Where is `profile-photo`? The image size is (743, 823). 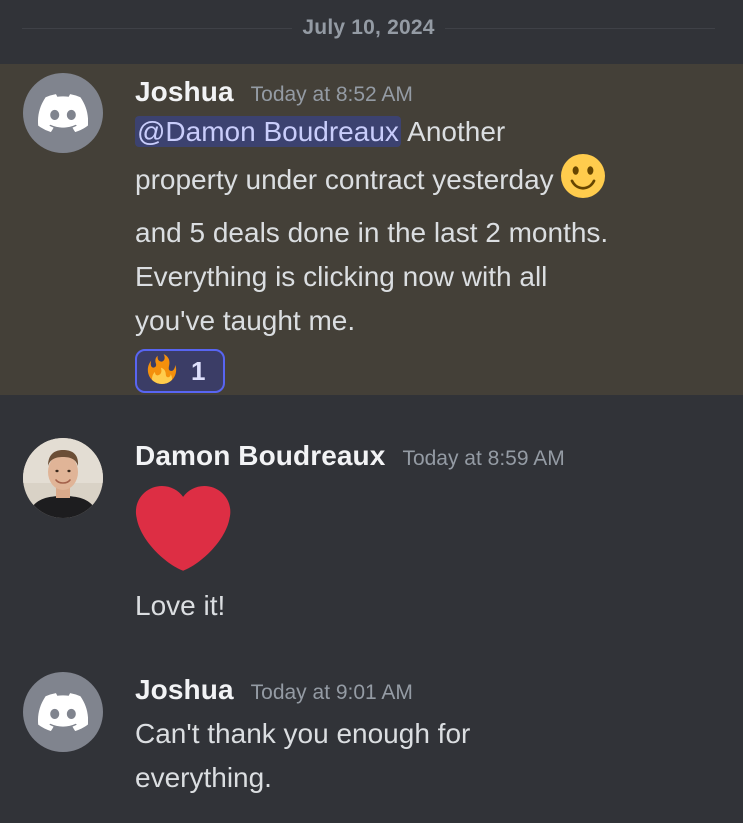
profile-photo is located at coordinates (63, 478).